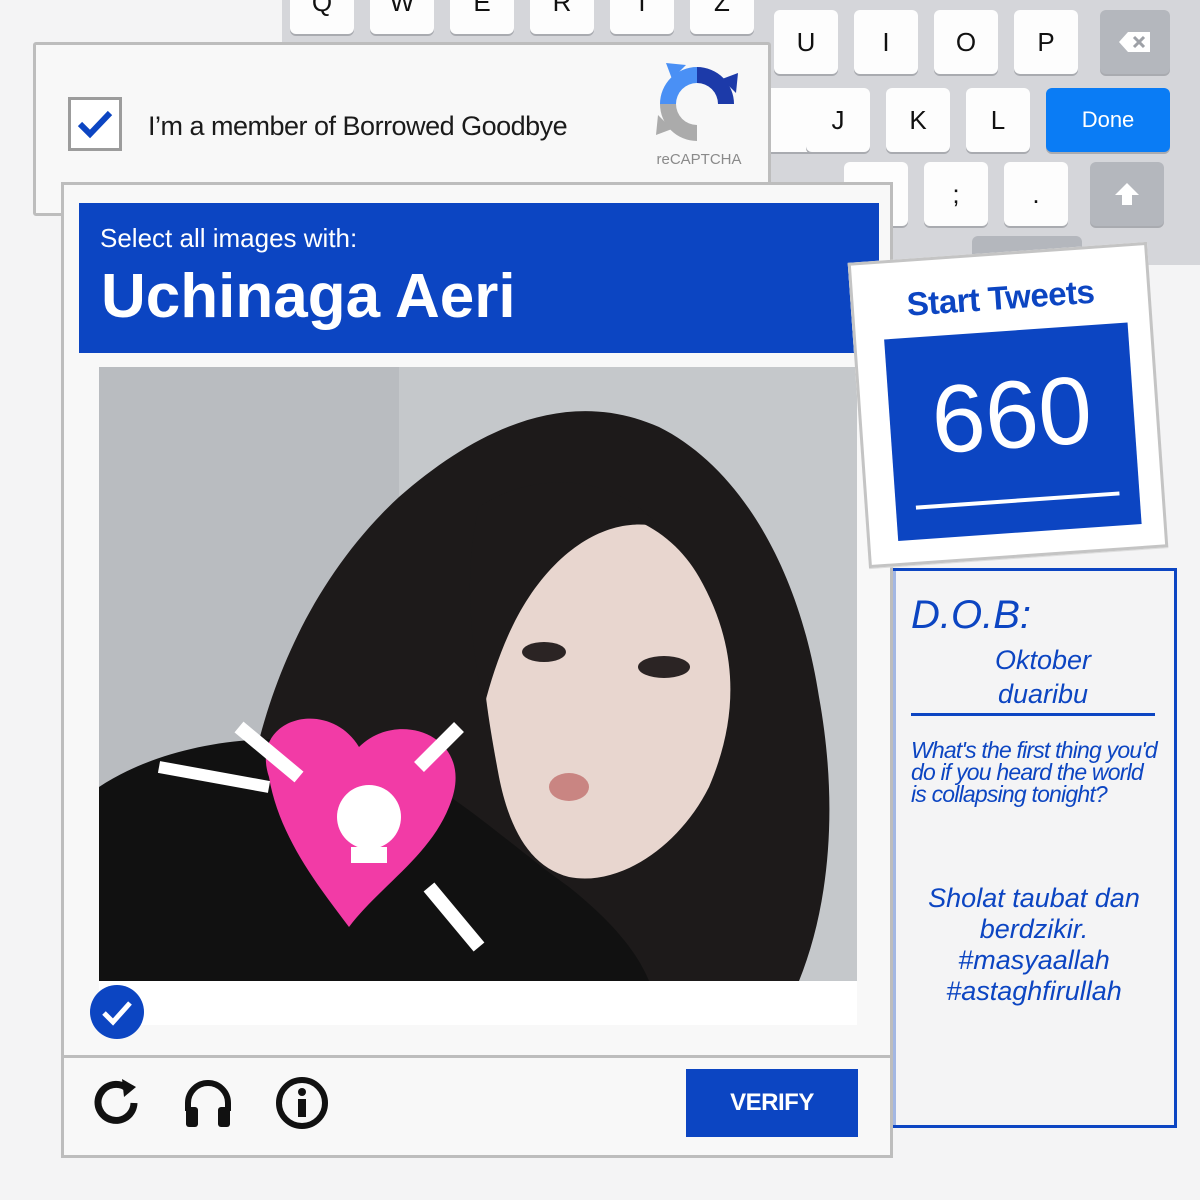  Describe the element at coordinates (229, 238) in the screenshot. I see `challenge-instruction: Select all images with:` at that location.